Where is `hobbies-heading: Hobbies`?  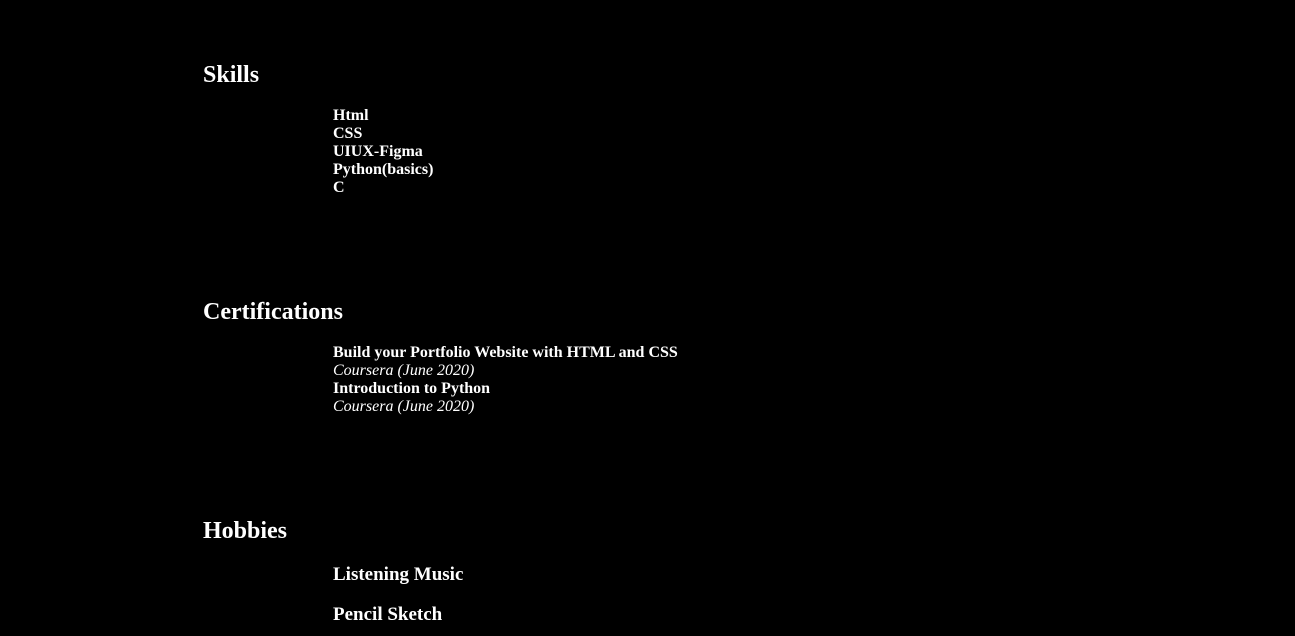
hobbies-heading: Hobbies is located at coordinates (245, 531).